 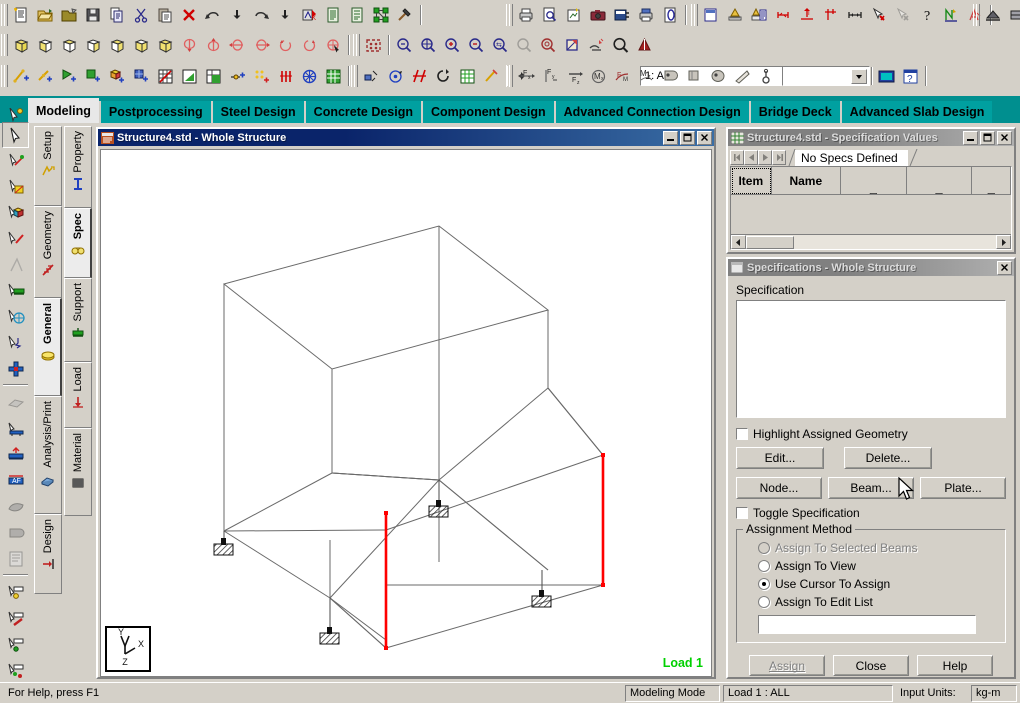 What do you see at coordinates (991, 181) in the screenshot?
I see `grid-header-col5: ▤` at bounding box center [991, 181].